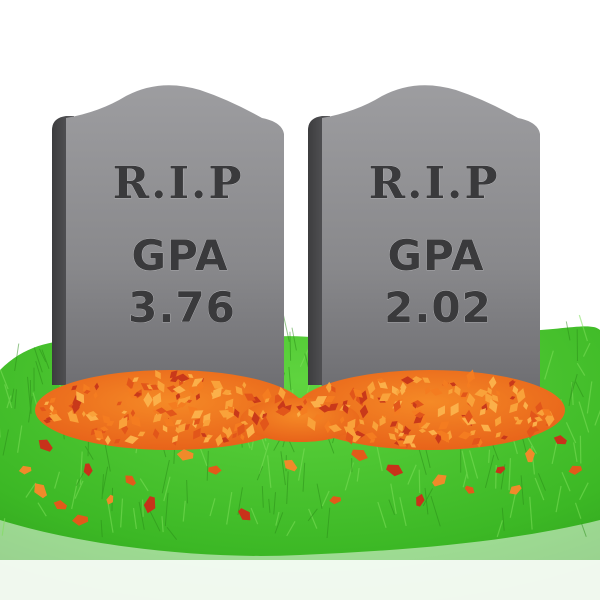 This screenshot has height=600, width=600. What do you see at coordinates (178, 183) in the screenshot?
I see `tombstone-left-epitaph: R.I.P` at bounding box center [178, 183].